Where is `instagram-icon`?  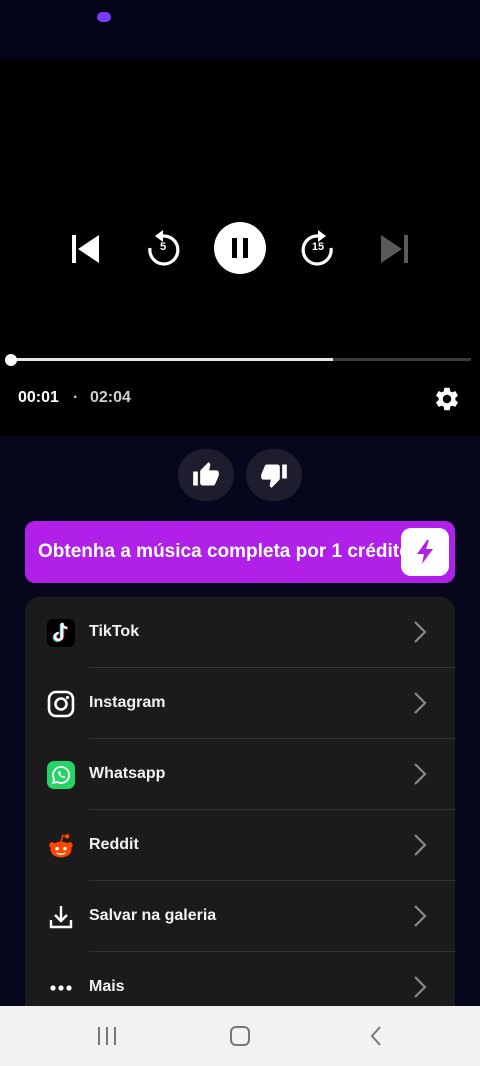
instagram-icon is located at coordinates (61, 704).